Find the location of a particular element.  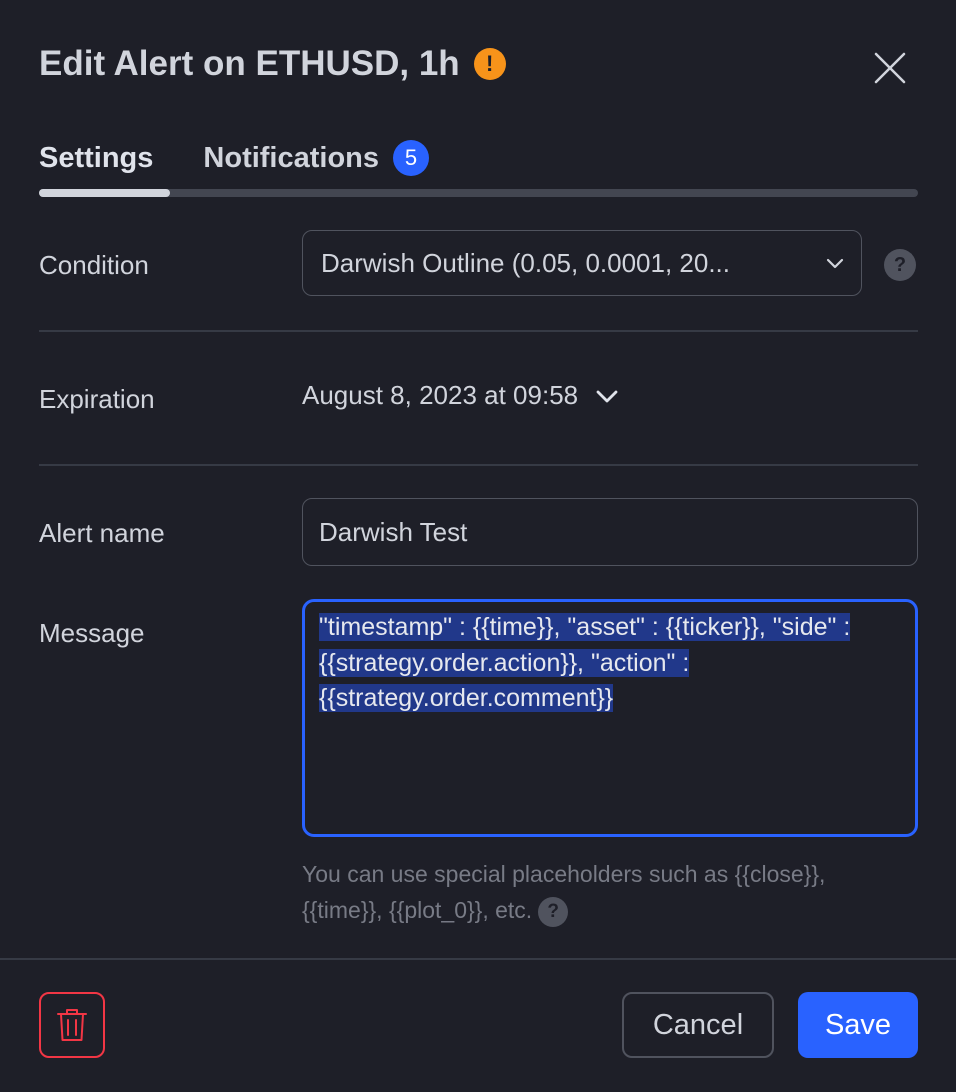

message-label: Message is located at coordinates (92, 633).